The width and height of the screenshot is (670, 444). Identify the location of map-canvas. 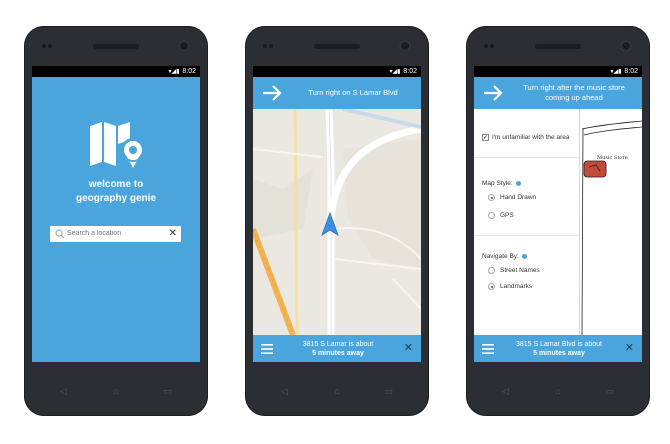
(337, 222).